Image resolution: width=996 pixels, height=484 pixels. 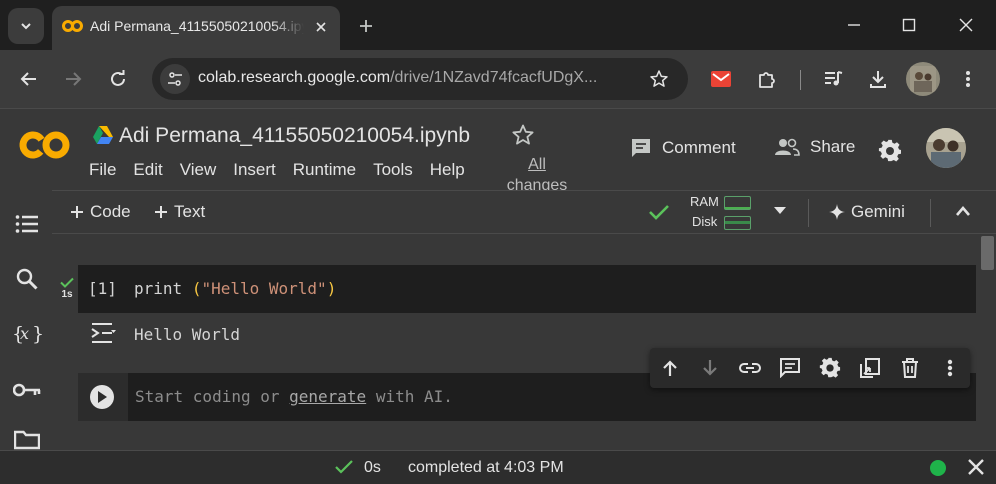 I want to click on site-info-button, so click(x=175, y=79).